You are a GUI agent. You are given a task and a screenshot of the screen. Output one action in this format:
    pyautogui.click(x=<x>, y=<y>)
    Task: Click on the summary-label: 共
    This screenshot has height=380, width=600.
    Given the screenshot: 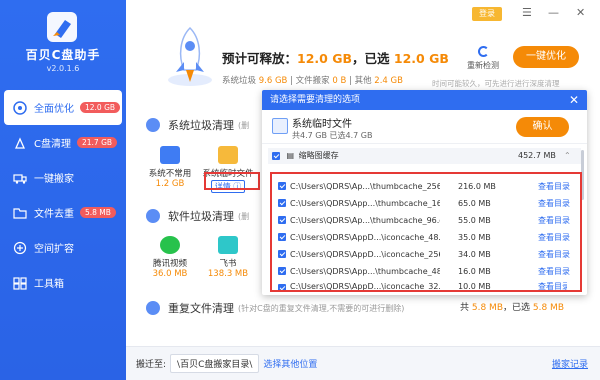 What is the action you would take?
    pyautogui.click(x=466, y=308)
    